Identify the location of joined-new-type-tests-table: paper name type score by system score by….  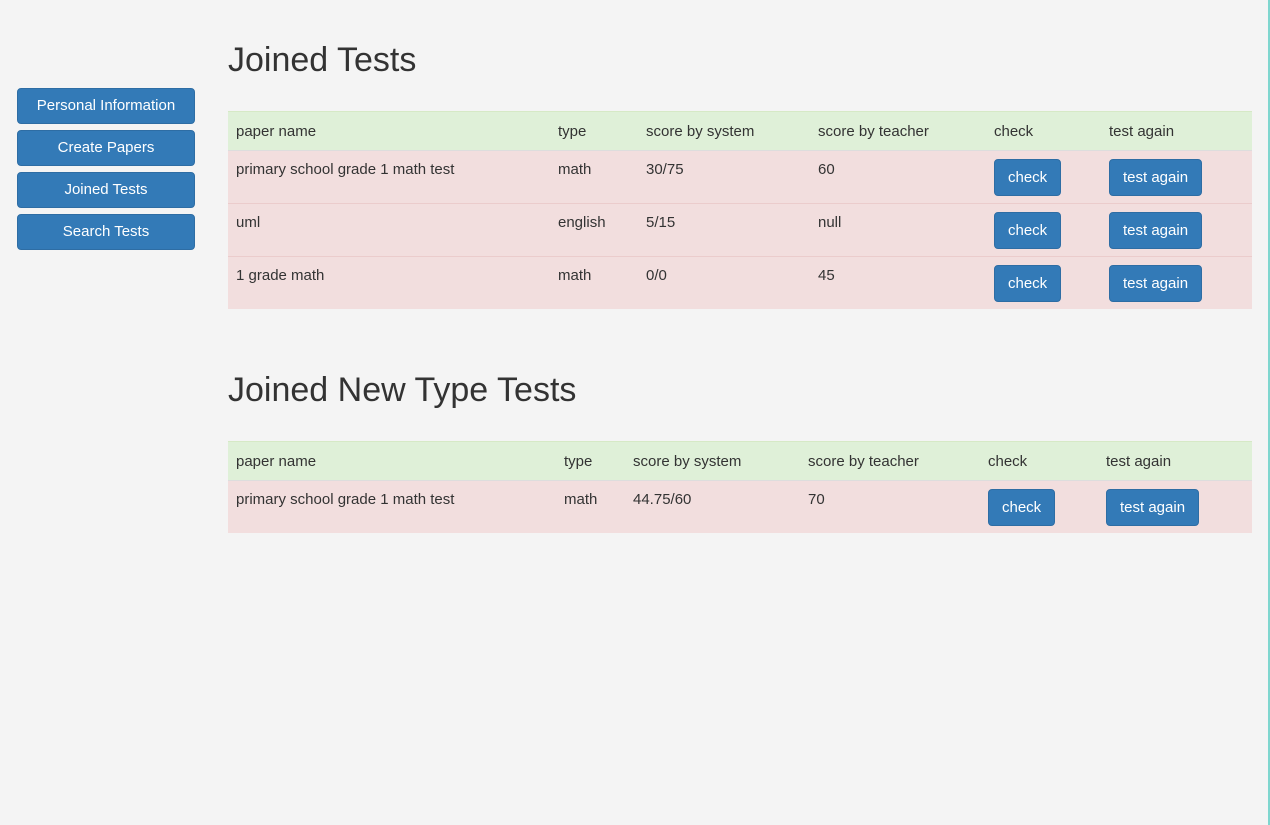
(740, 487).